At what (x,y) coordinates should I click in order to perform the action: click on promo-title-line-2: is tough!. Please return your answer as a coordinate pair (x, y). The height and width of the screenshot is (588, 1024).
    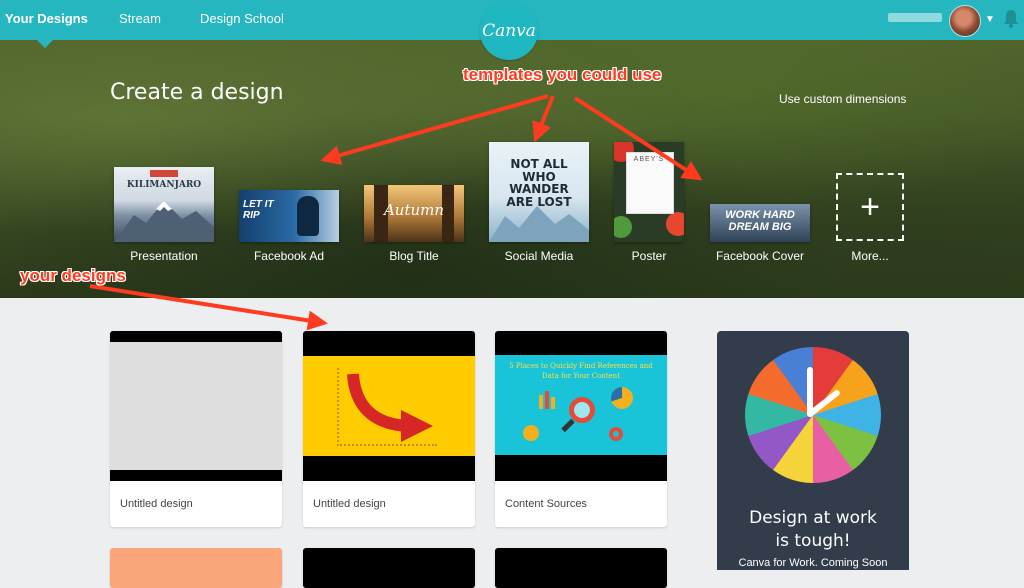
    Looking at the image, I should click on (813, 541).